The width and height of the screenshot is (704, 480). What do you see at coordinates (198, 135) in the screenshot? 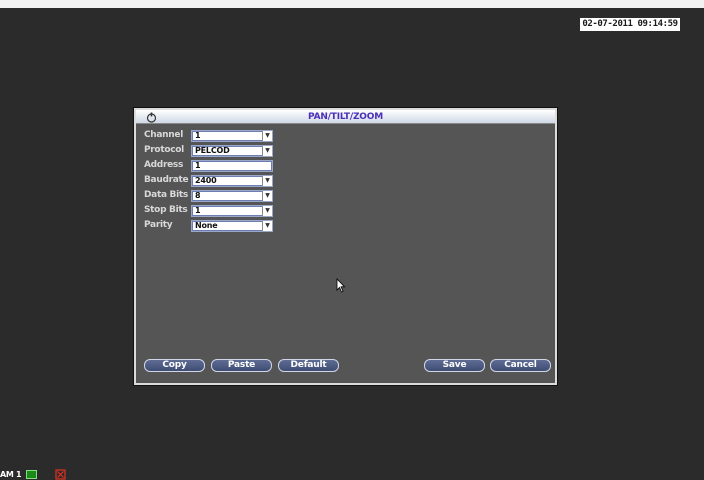
I see `channel-value: 1` at bounding box center [198, 135].